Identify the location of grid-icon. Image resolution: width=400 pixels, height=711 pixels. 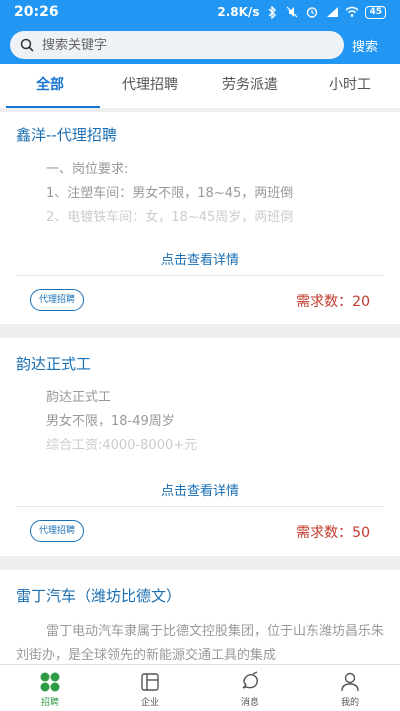
(50, 682).